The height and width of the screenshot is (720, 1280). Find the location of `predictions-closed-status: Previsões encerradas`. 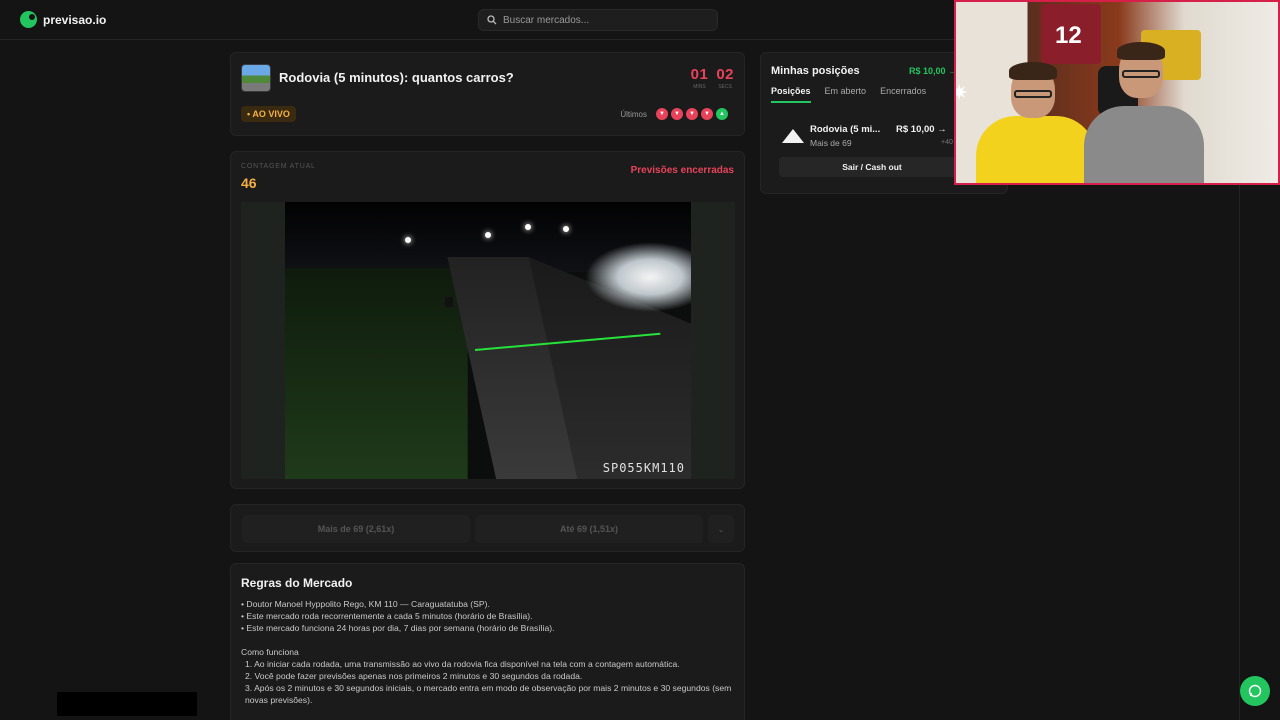

predictions-closed-status: Previsões encerradas is located at coordinates (682, 170).